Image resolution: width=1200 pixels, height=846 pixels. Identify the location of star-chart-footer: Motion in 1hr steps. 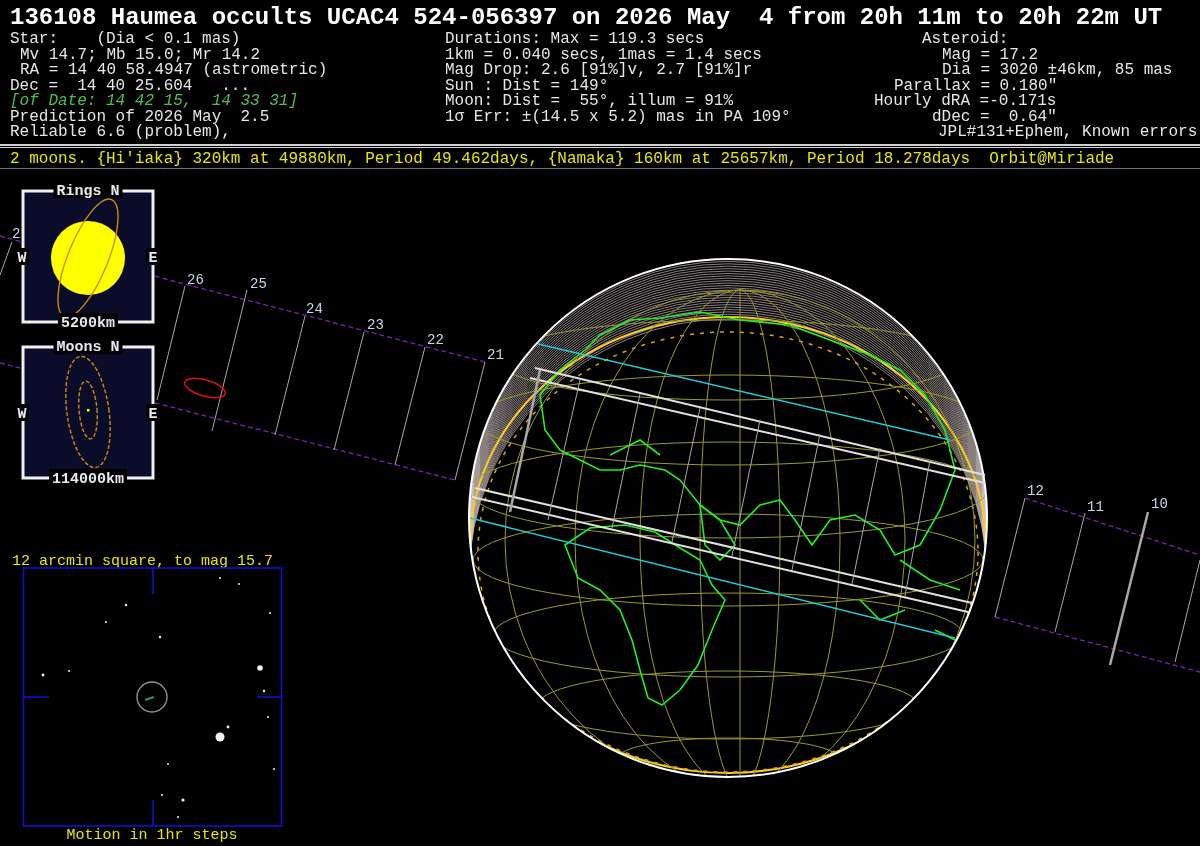
(152, 835).